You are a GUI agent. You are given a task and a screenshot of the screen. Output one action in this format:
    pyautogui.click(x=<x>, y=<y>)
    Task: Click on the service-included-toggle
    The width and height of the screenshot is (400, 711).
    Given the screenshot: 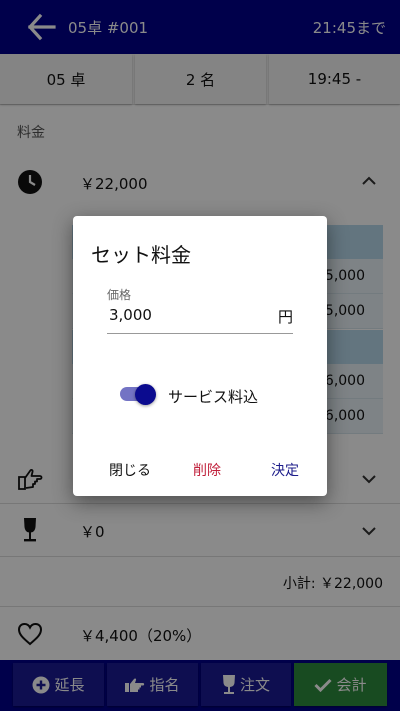 What is the action you would take?
    pyautogui.click(x=139, y=394)
    